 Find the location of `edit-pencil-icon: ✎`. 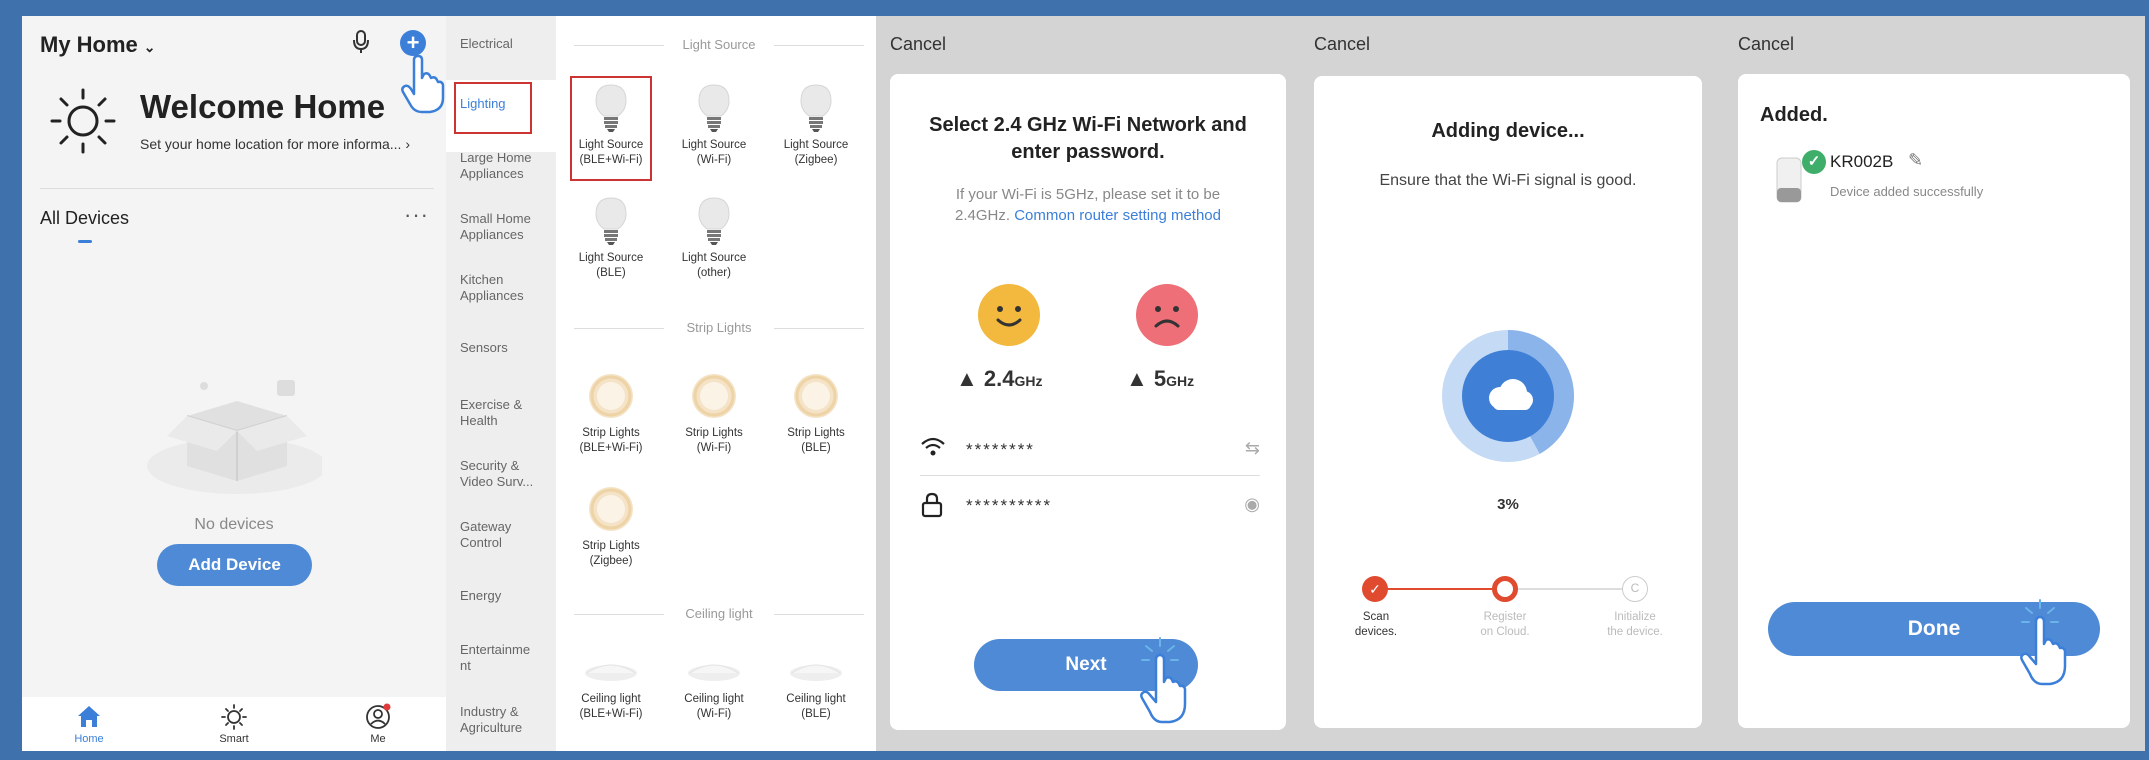

edit-pencil-icon: ✎ is located at coordinates (1915, 160).